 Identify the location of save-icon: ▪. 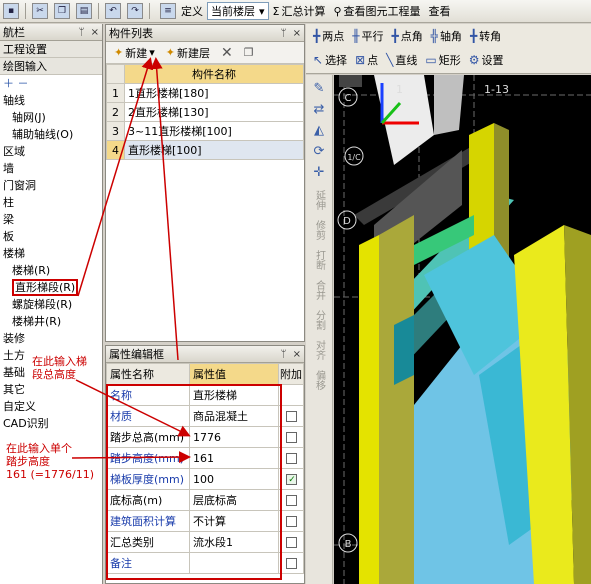
(11, 11).